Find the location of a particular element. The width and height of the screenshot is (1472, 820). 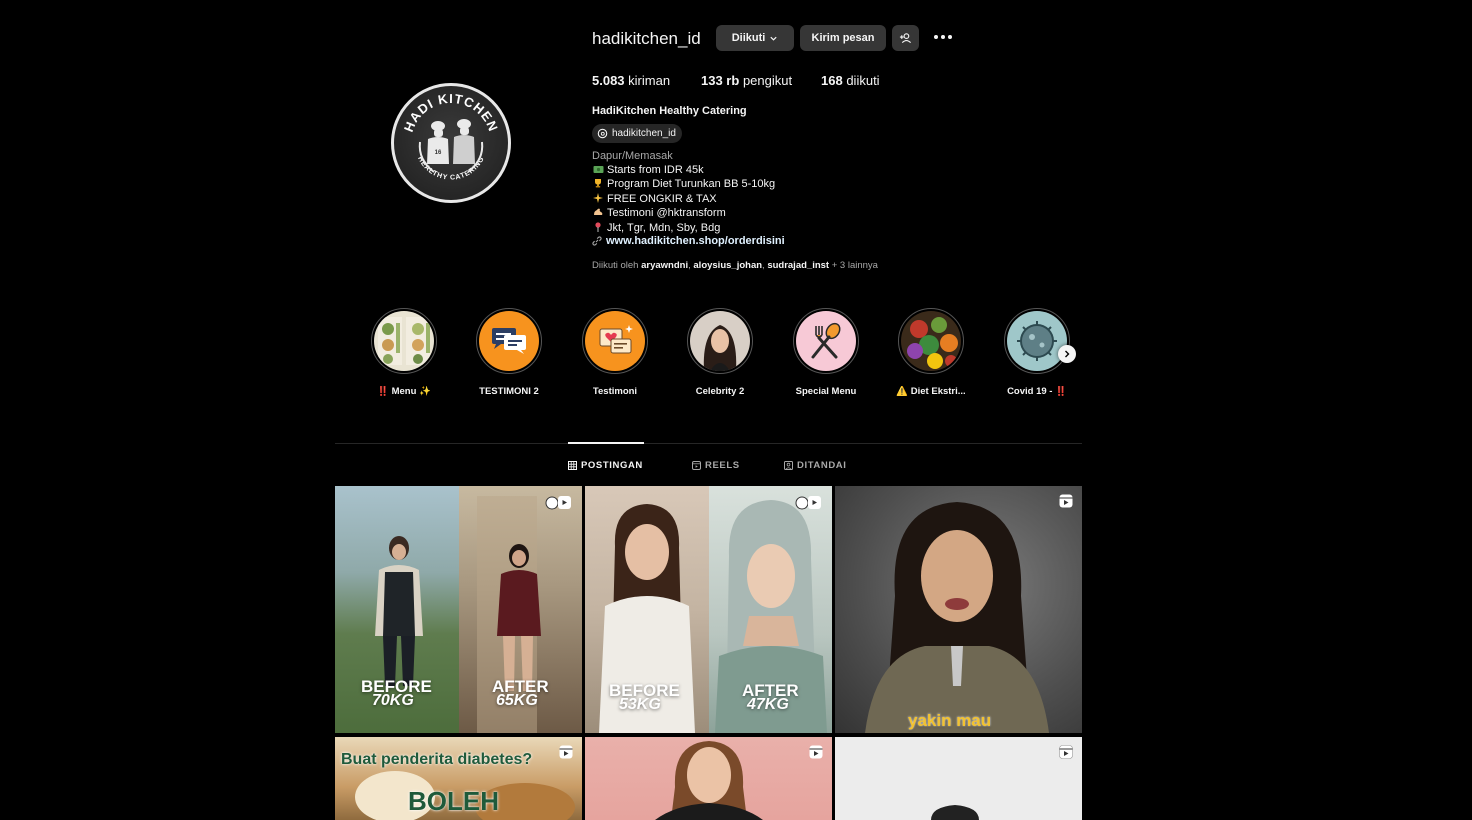

following-label: diikuti is located at coordinates (863, 80).